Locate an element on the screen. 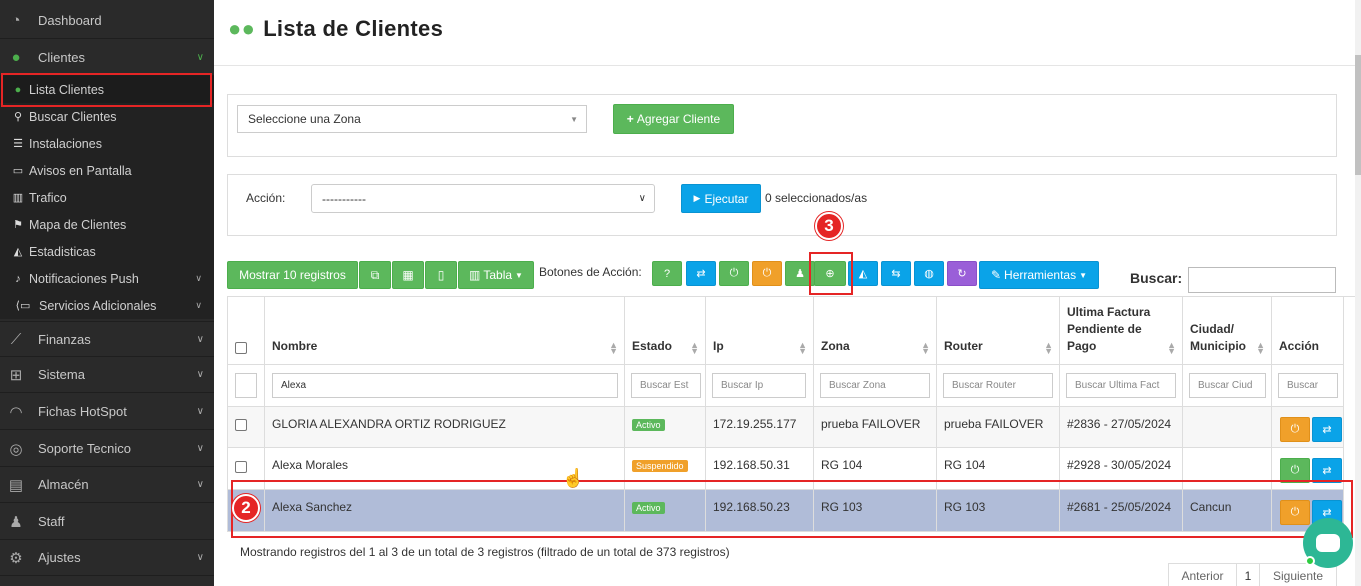 The height and width of the screenshot is (586, 1361). monitor-icon: ▭ is located at coordinates (18, 171).